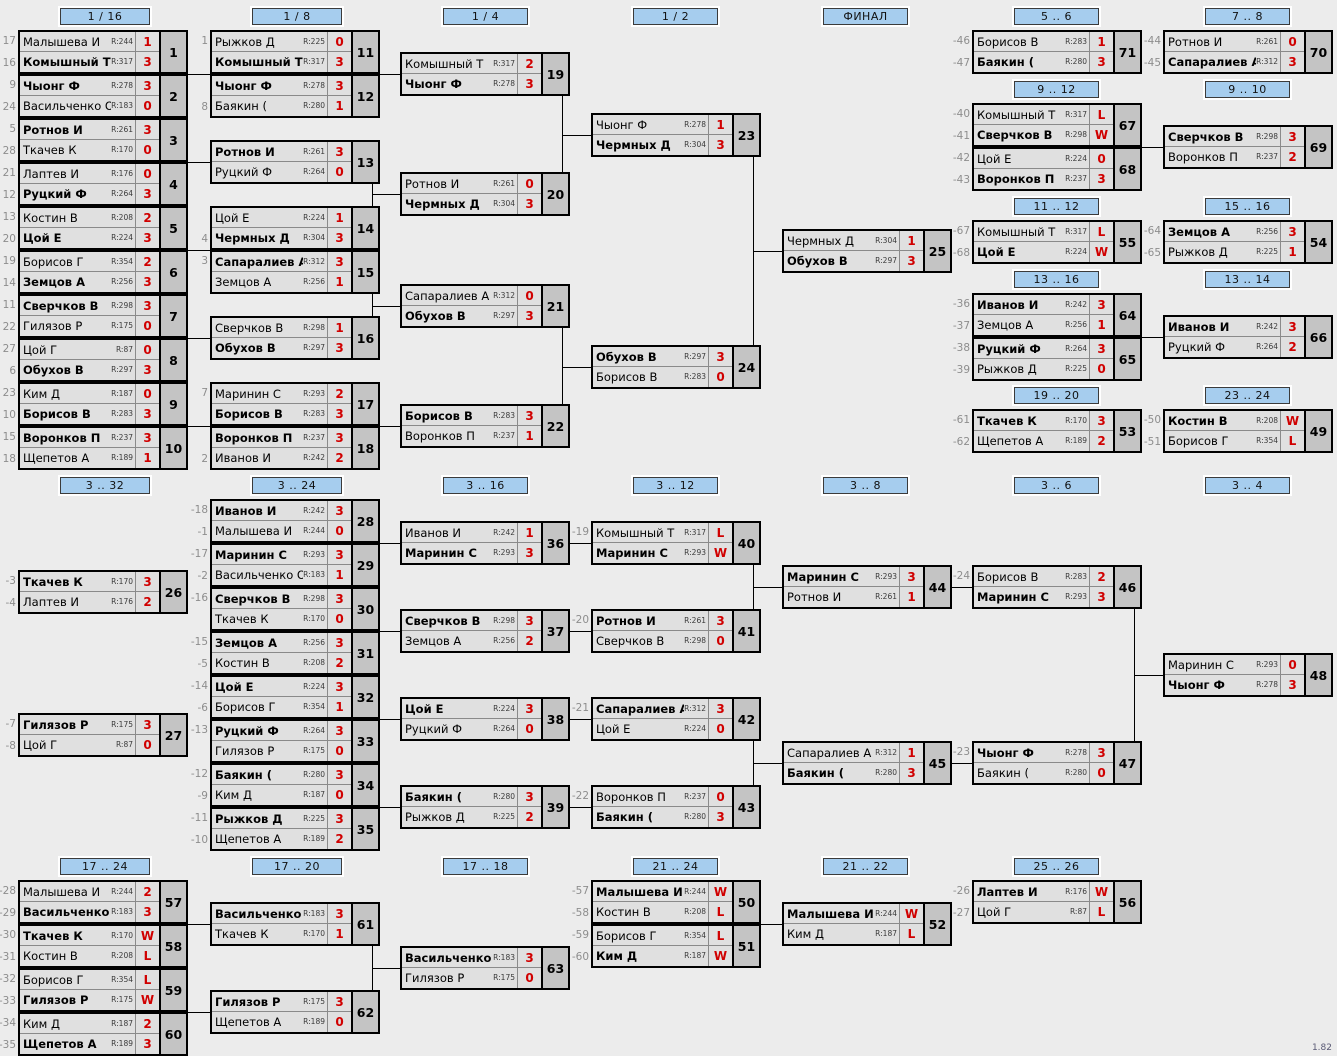  What do you see at coordinates (471, 204) in the screenshot?
I see `player-row: Чермных Д R:304 3` at bounding box center [471, 204].